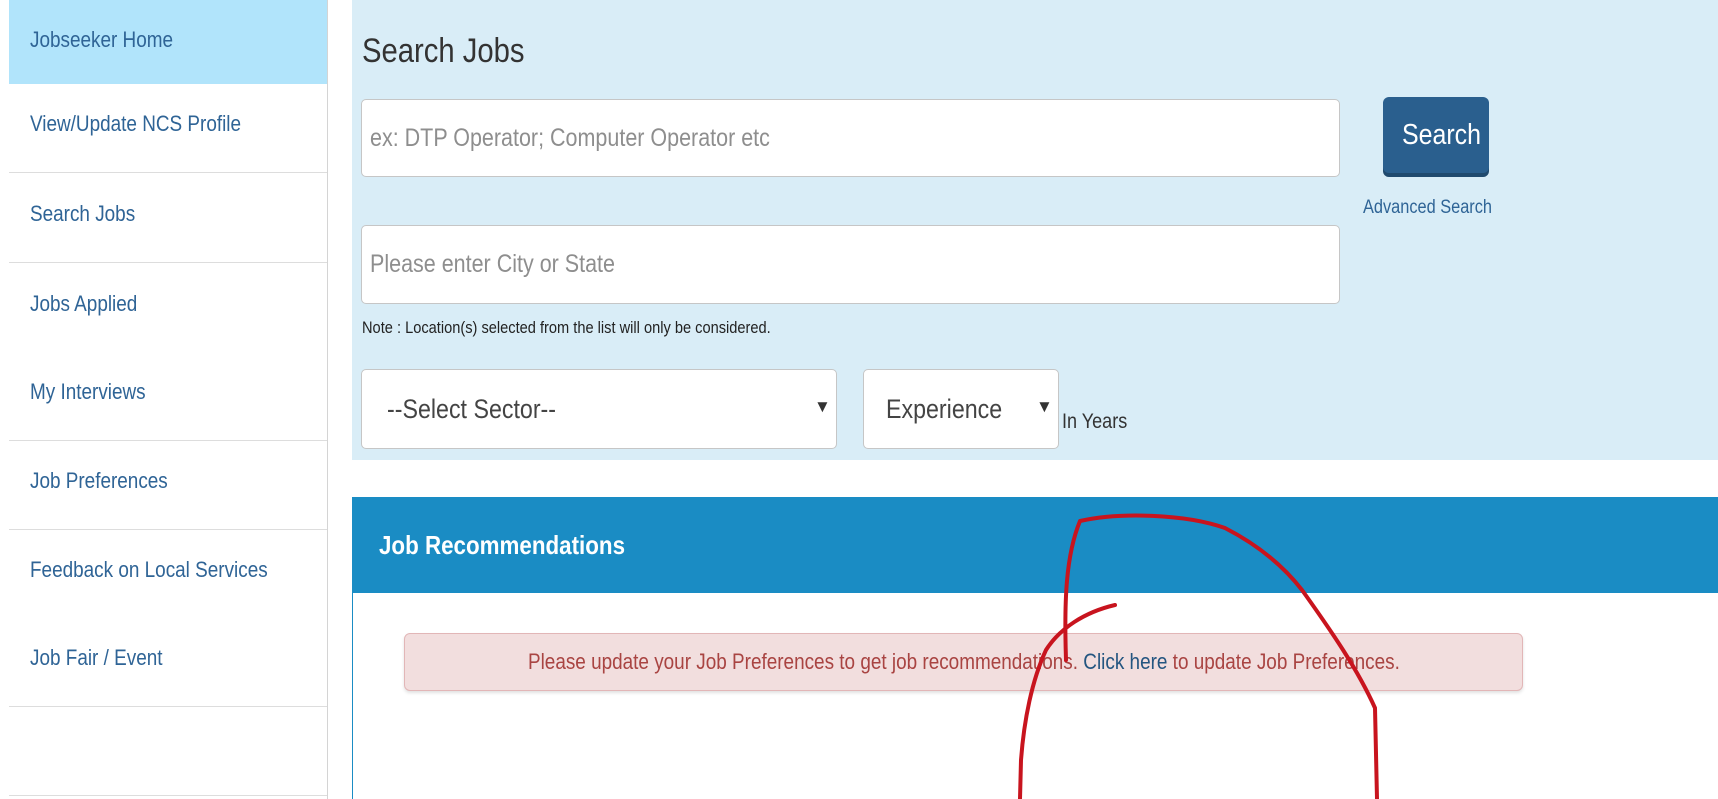 The width and height of the screenshot is (1718, 799). I want to click on sidebar-item-view-update-profile: View/Update NCS Profile, so click(168, 128).